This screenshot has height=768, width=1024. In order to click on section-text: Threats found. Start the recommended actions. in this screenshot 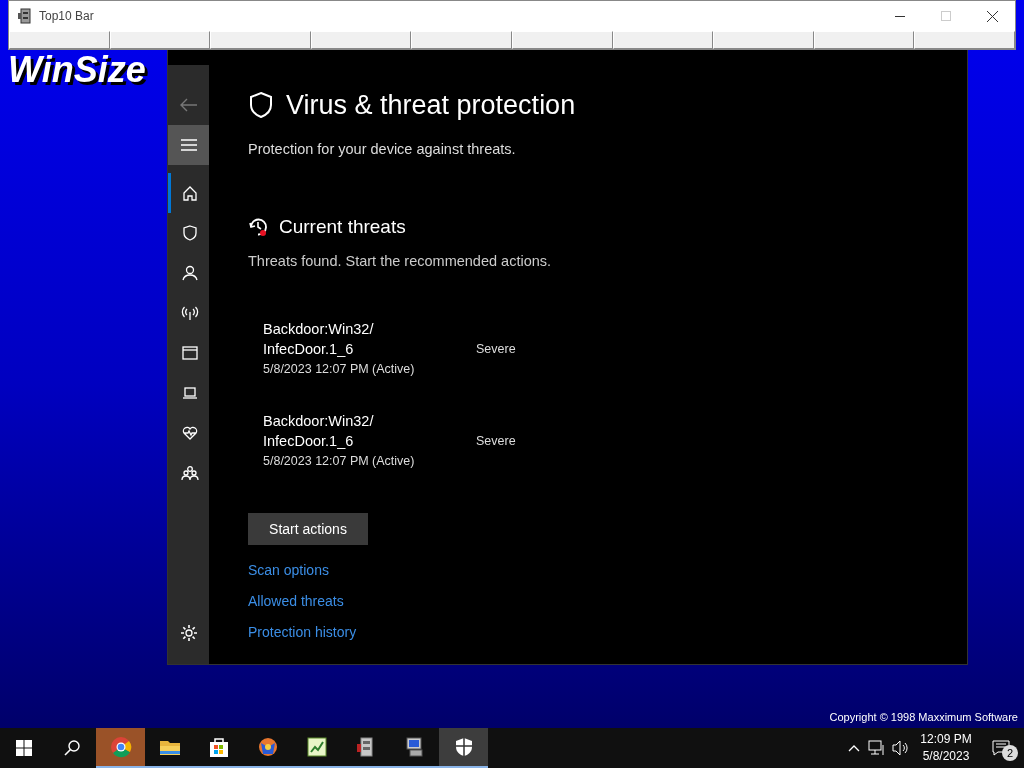, I will do `click(400, 262)`.